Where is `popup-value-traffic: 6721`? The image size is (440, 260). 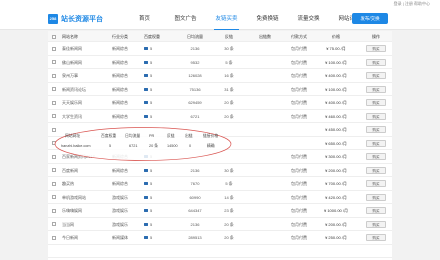
popup-value-traffic: 6721 is located at coordinates (133, 146).